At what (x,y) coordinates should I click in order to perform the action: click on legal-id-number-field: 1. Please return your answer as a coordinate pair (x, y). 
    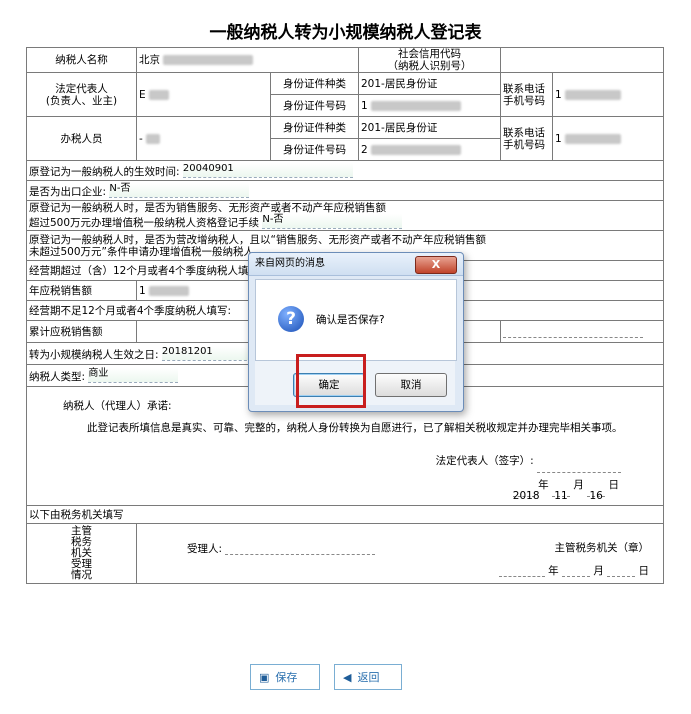
    Looking at the image, I should click on (364, 106).